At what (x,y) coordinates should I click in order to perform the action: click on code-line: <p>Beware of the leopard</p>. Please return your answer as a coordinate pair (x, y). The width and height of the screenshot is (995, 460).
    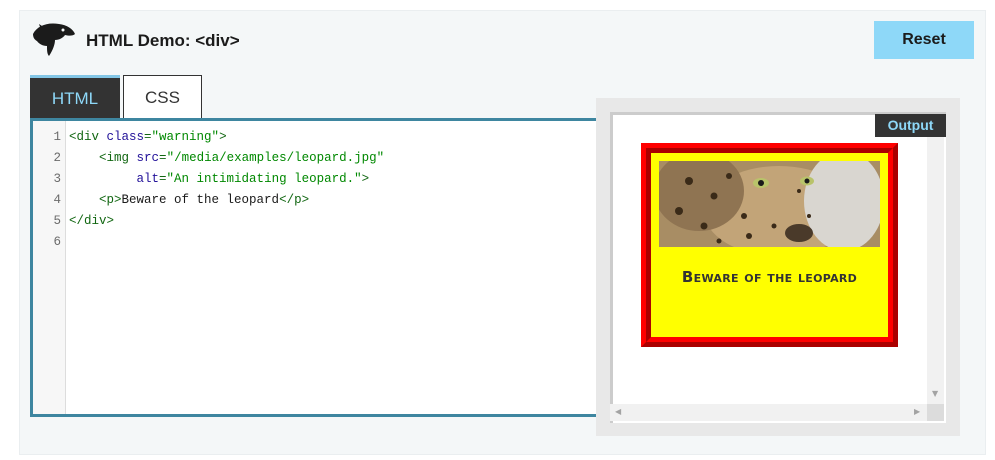
    Looking at the image, I should click on (189, 200).